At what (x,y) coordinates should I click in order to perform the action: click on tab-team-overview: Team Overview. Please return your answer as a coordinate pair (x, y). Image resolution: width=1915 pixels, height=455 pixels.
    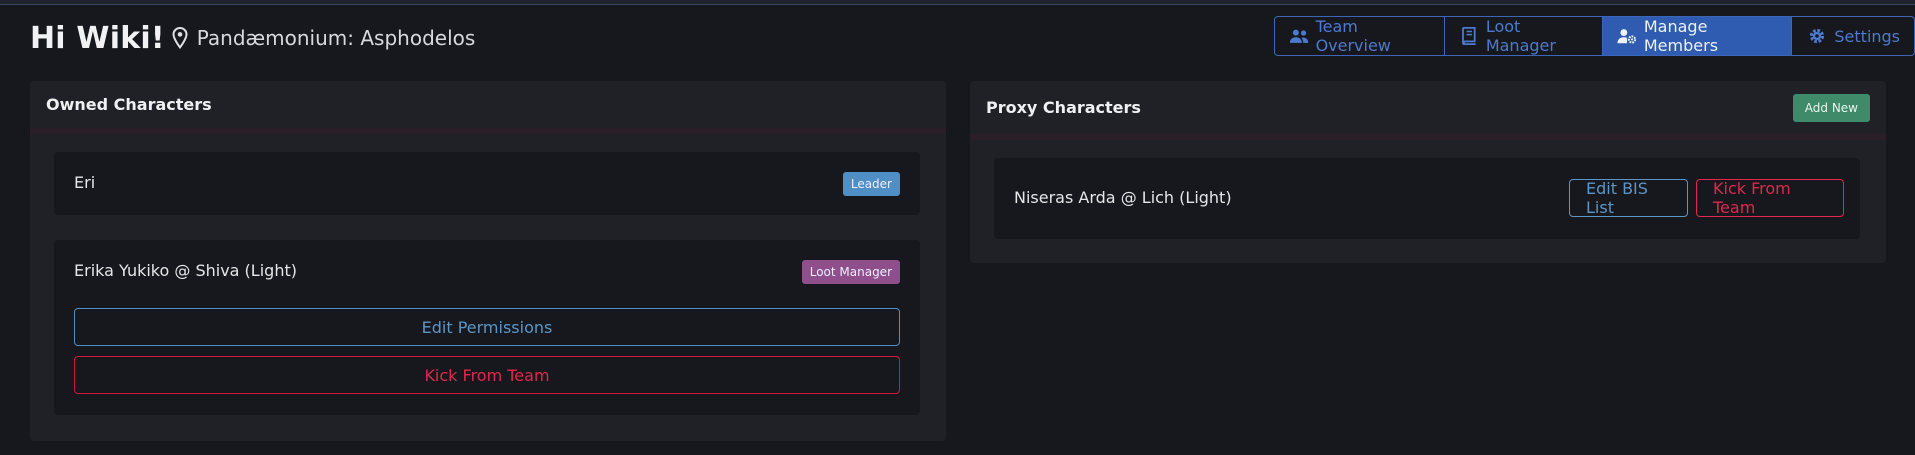
    Looking at the image, I should click on (1360, 36).